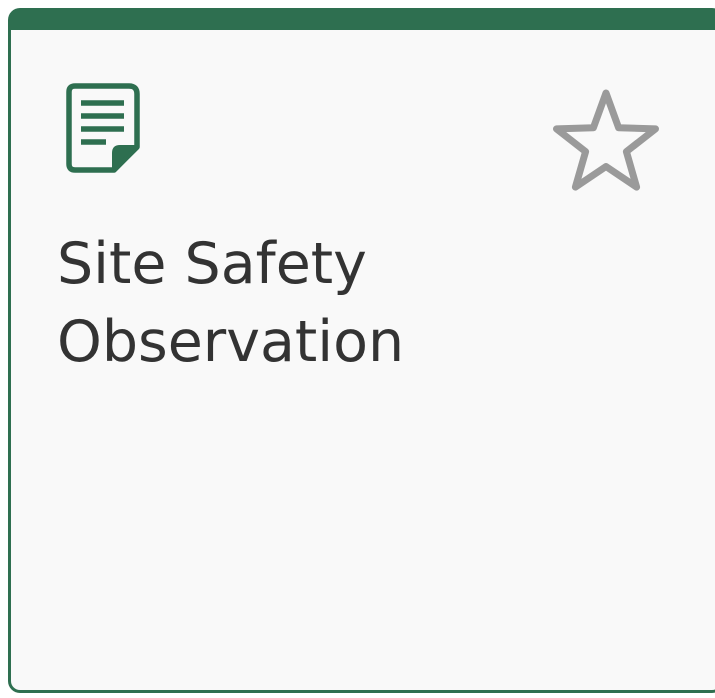 The width and height of the screenshot is (715, 698). I want to click on star-outline-icon, so click(606, 144).